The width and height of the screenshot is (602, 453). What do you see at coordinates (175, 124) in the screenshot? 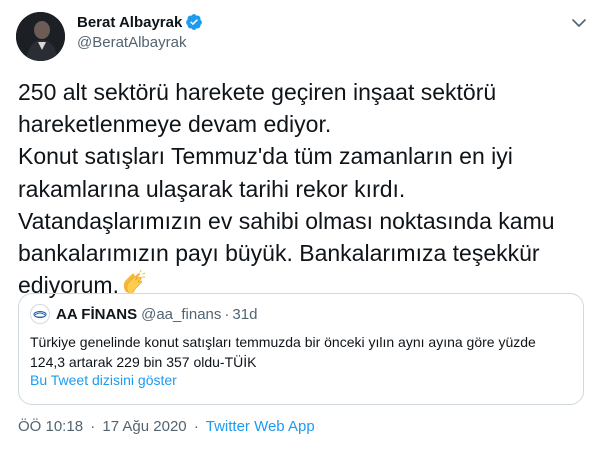
I see `tweet-text-line: hareketlenmeye devam ediyor.` at bounding box center [175, 124].